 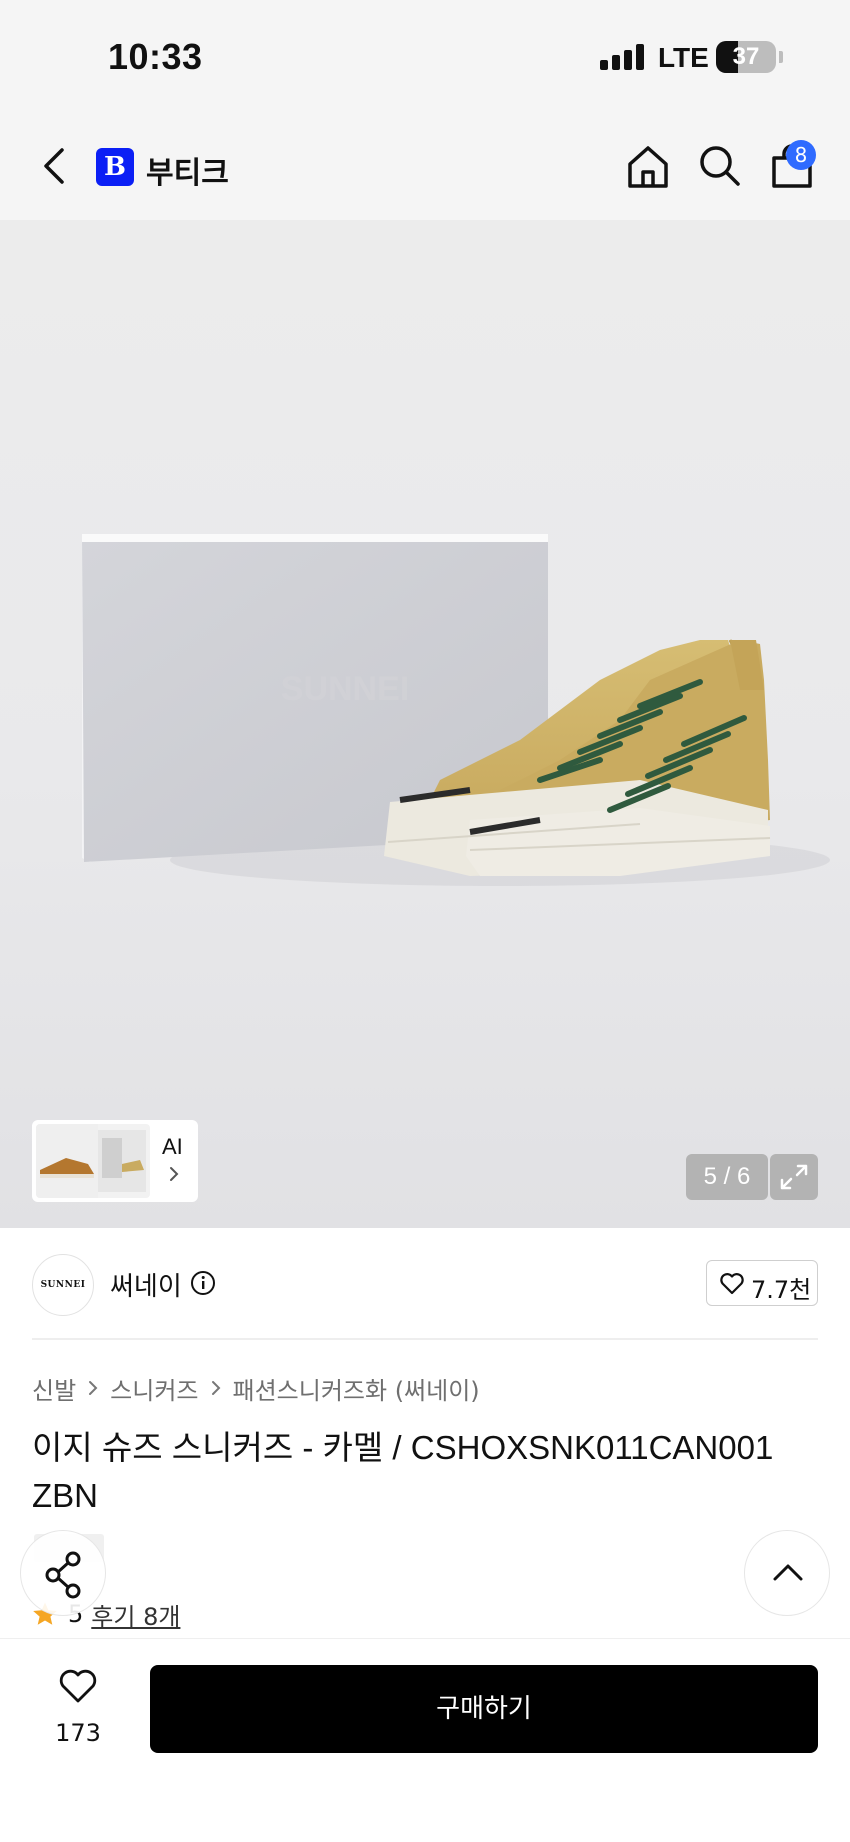 I want to click on divider, so click(x=425, y=1339).